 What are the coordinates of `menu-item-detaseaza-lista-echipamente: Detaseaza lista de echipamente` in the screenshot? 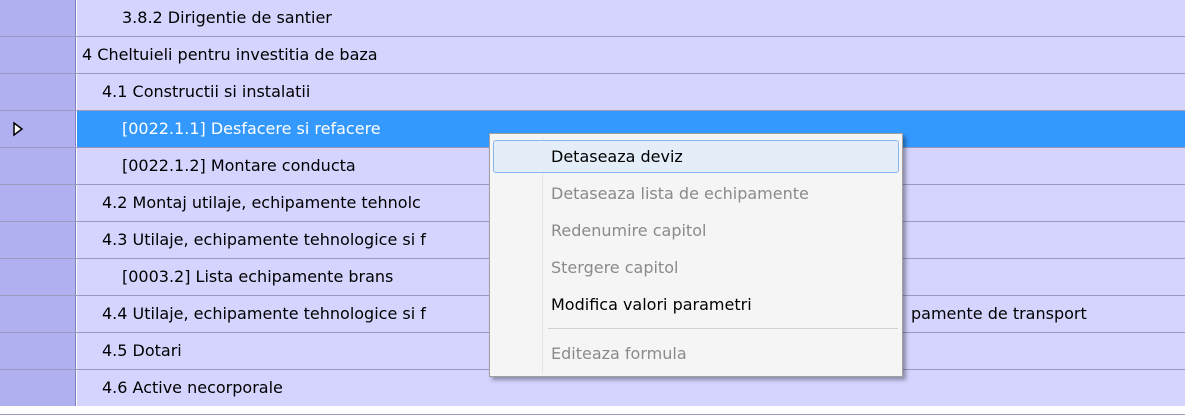 It's located at (696, 193).